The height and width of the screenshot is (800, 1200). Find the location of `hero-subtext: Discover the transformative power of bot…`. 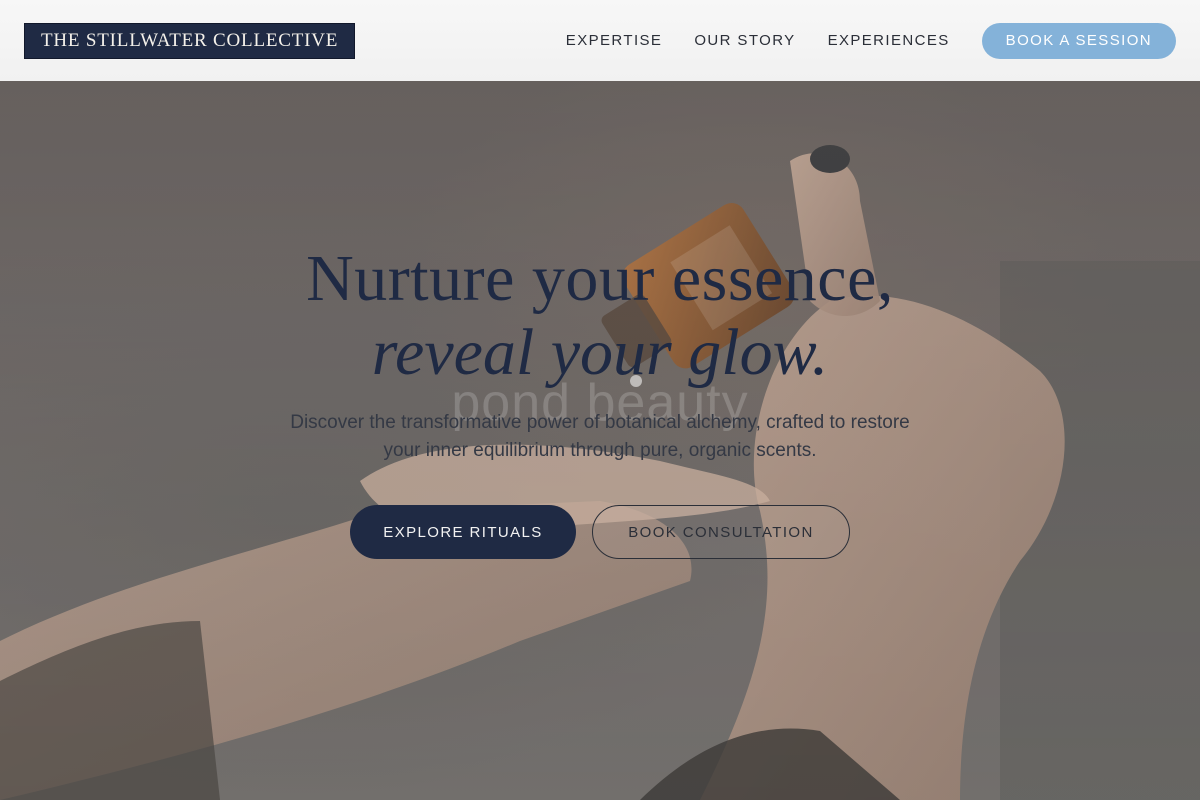

hero-subtext: Discover the transformative power of bot… is located at coordinates (600, 436).